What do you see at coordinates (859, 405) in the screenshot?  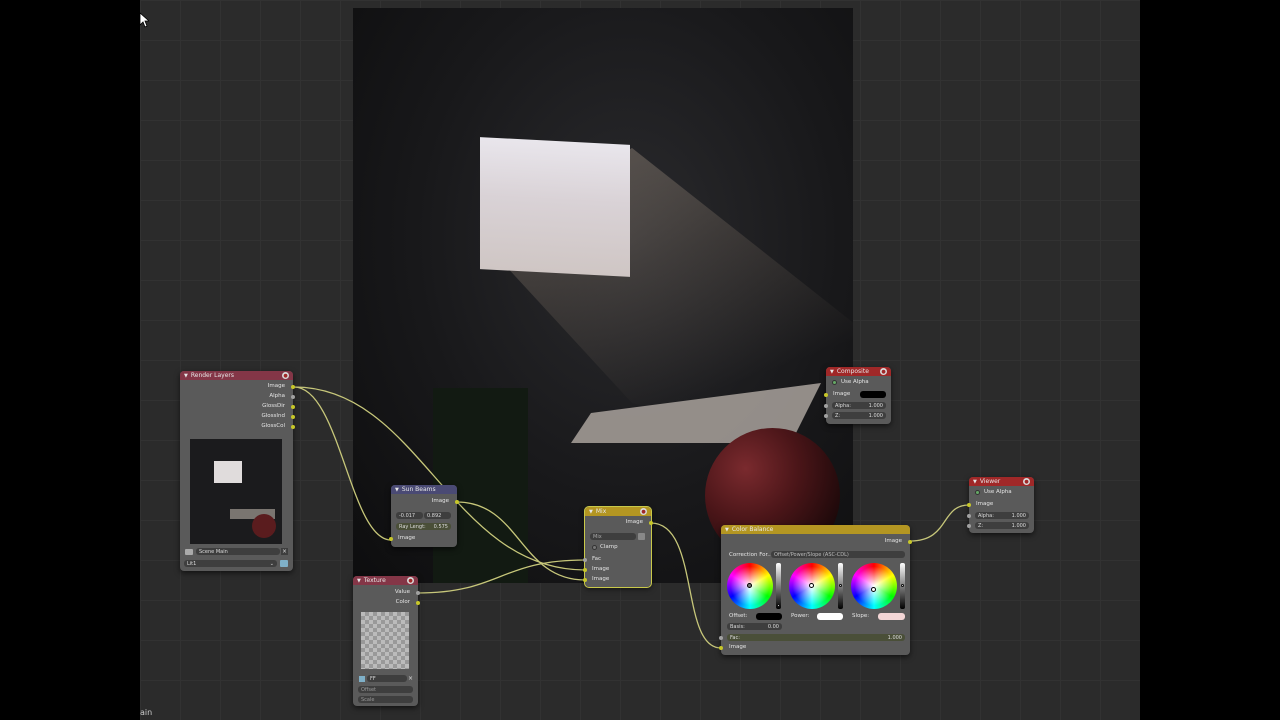 I see `composite-alpha-field: Alpha: 1.000` at bounding box center [859, 405].